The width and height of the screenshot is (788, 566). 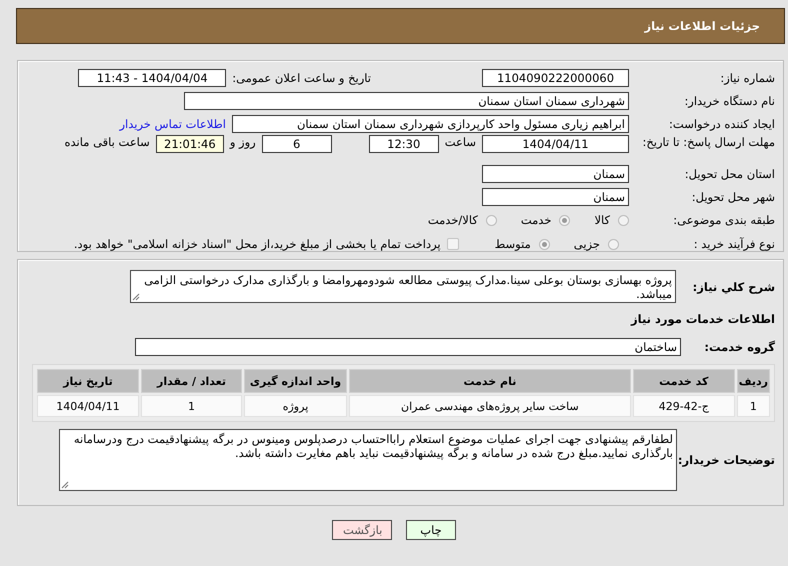 I want to click on description-field: پروژه بهسازی بوستان بوعلی سینا.مدارک پیوستی مطالعه شودومهروامضا و بارگذاری مدارک درخواستی الزامی میباشد., so click(x=403, y=286).